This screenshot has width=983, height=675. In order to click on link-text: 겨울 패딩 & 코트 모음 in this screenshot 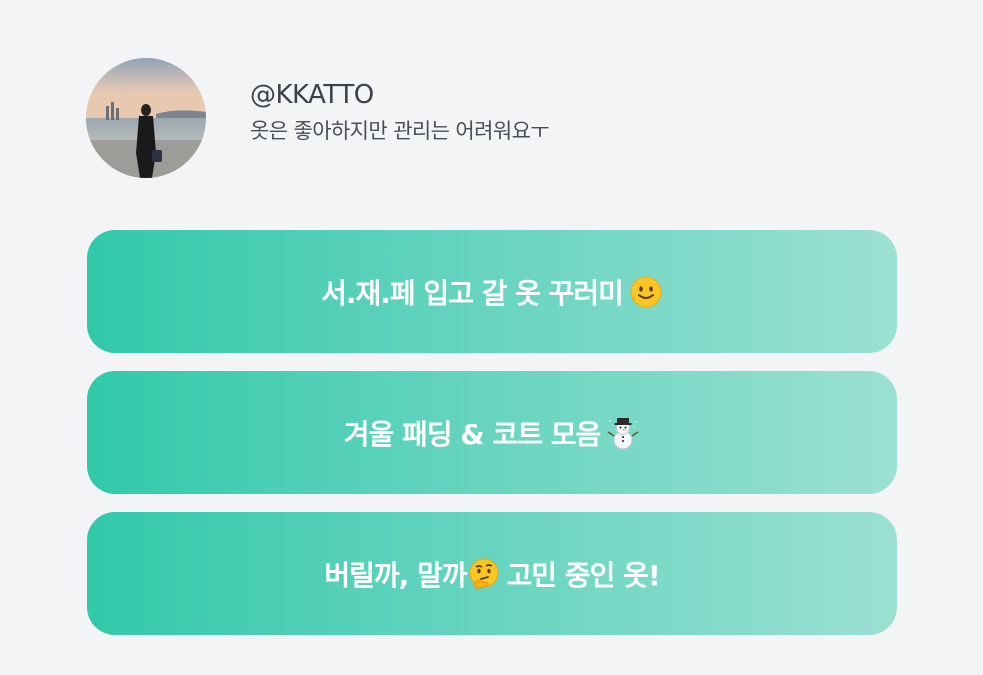, I will do `click(472, 434)`.